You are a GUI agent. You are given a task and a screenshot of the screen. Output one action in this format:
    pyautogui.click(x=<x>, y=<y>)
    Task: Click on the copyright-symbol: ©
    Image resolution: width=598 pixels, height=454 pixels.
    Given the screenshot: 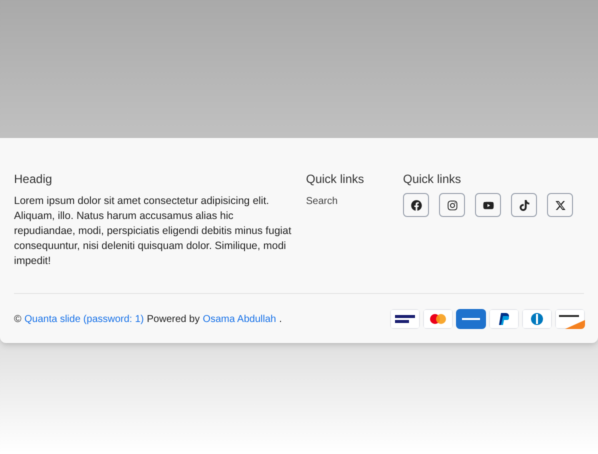 What is the action you would take?
    pyautogui.click(x=18, y=319)
    